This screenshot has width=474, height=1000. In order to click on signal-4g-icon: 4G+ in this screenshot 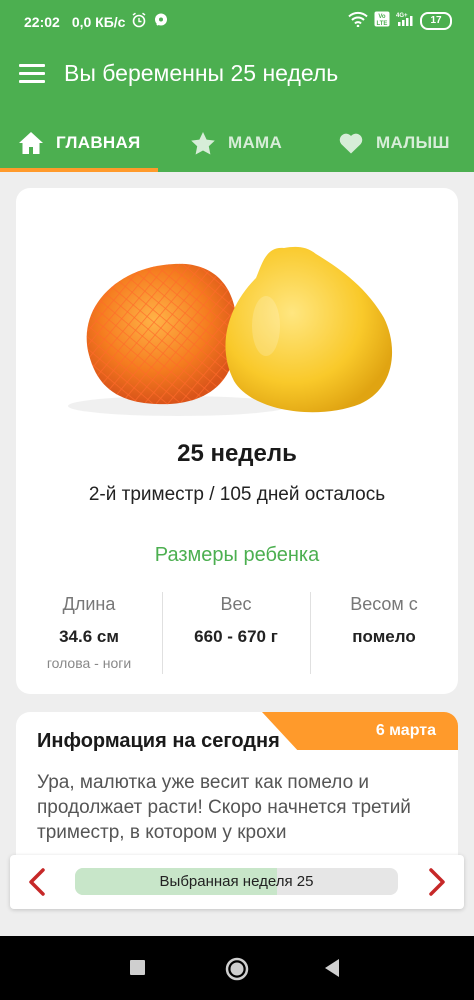, I will do `click(405, 20)`.